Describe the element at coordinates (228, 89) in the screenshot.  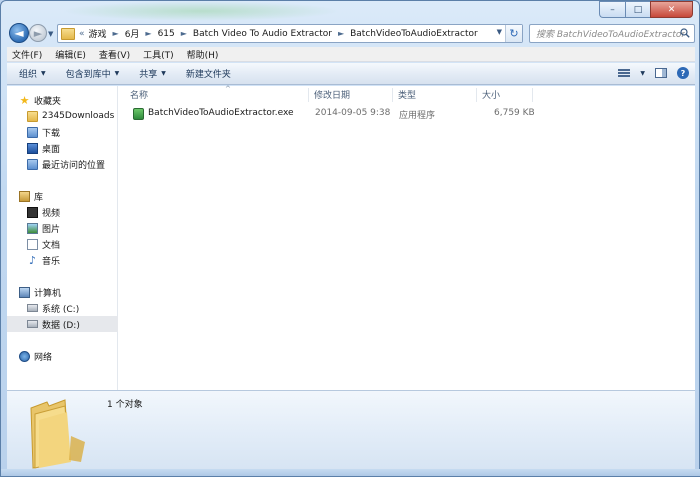
I see `sort-ascending-icon: ^` at that location.